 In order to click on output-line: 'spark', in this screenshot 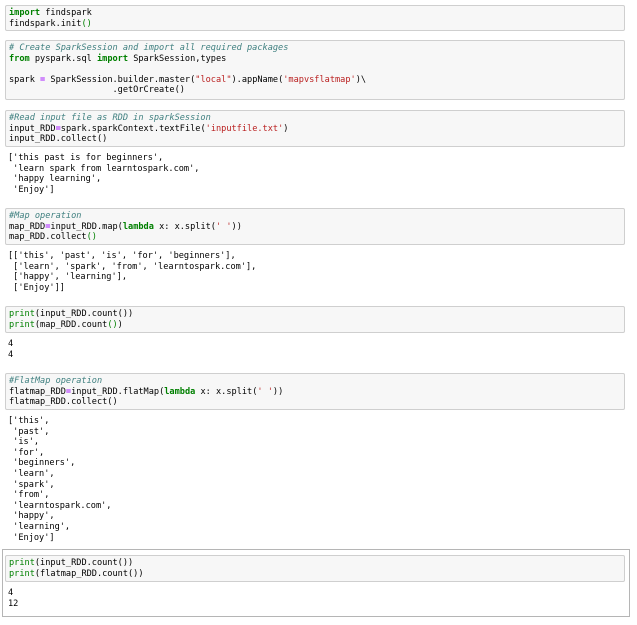, I will do `click(31, 484)`.